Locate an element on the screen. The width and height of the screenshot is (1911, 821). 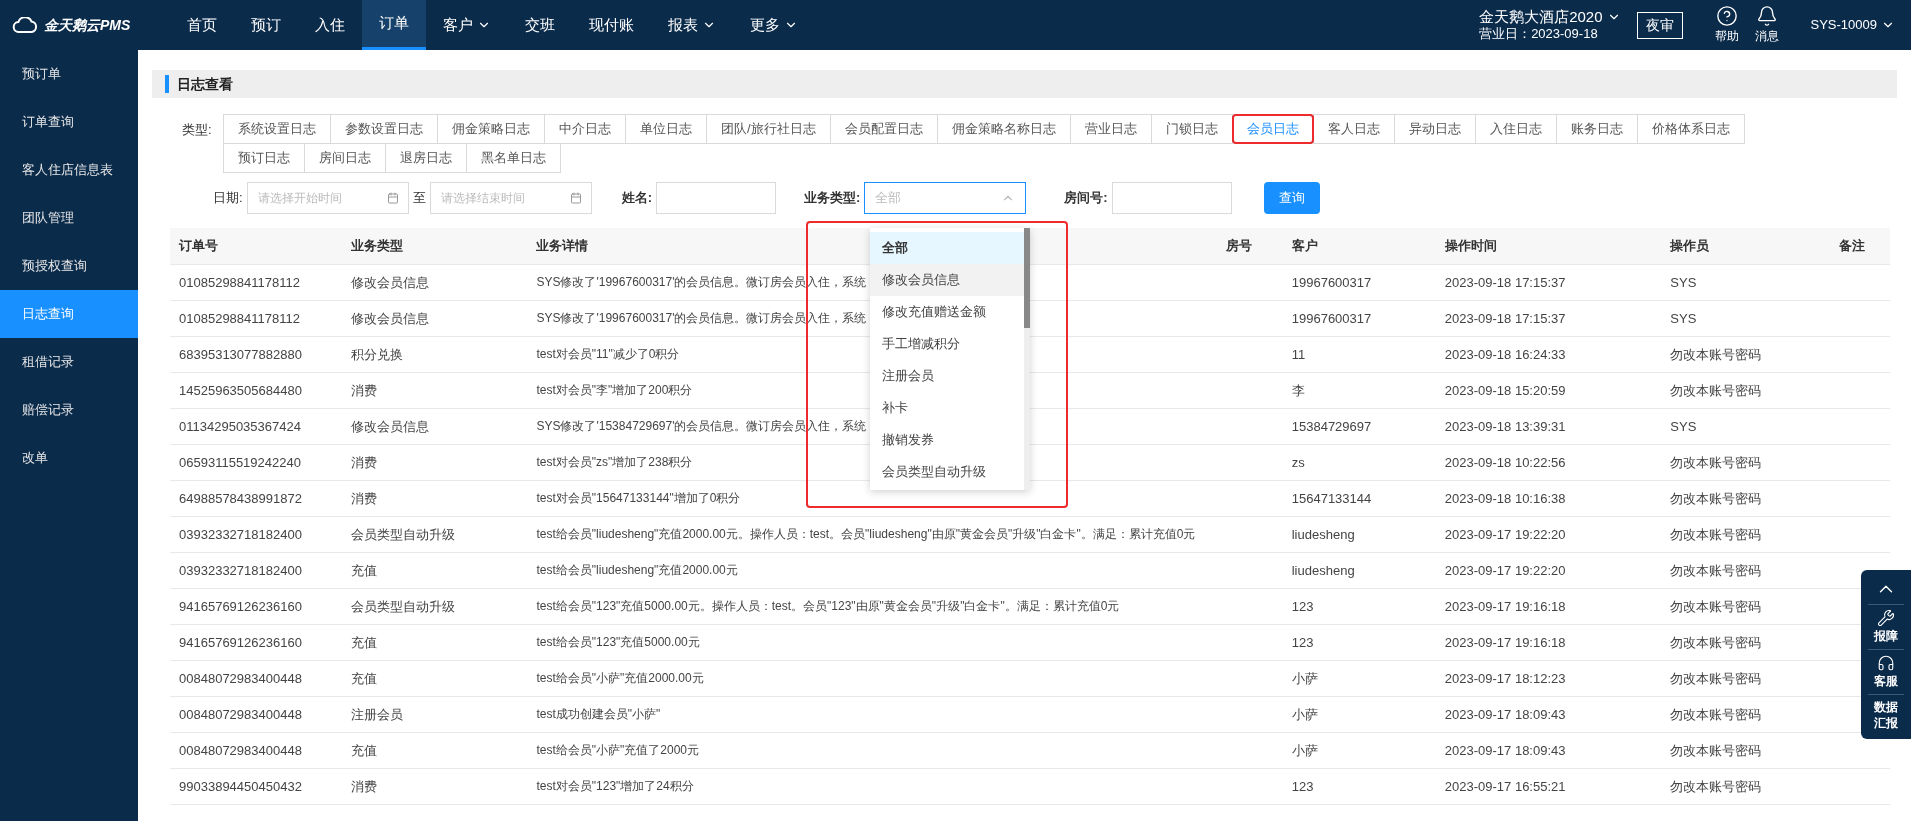
sidebar-item: 赔偿记录 is located at coordinates (69, 410).